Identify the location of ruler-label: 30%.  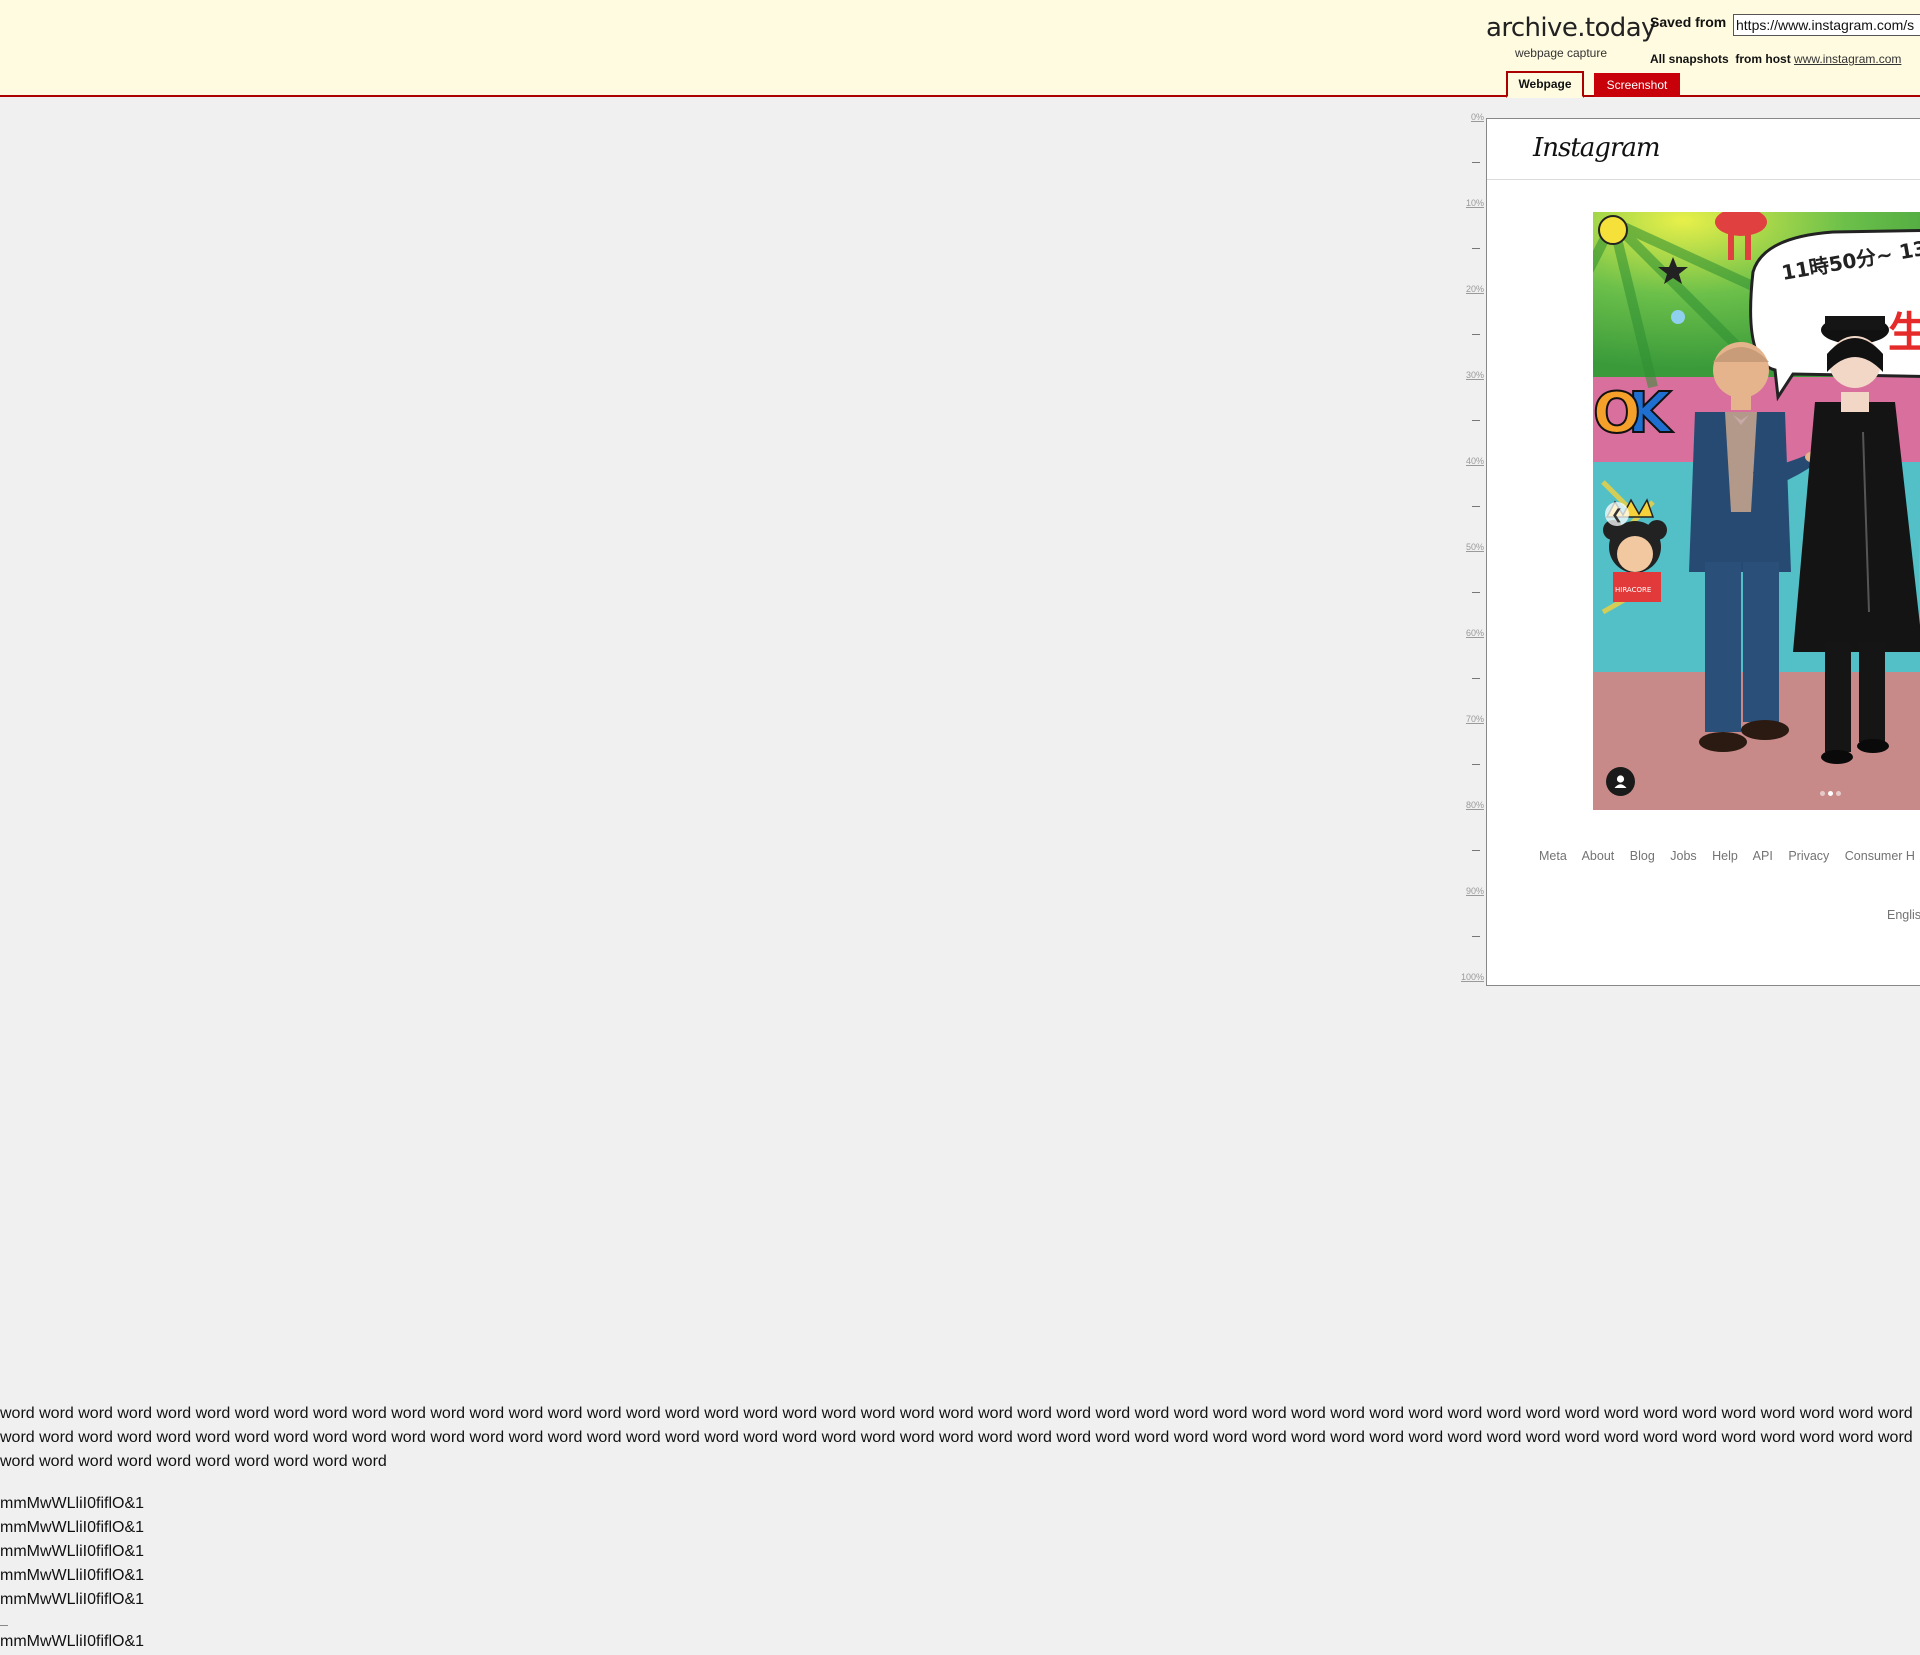
(1475, 375).